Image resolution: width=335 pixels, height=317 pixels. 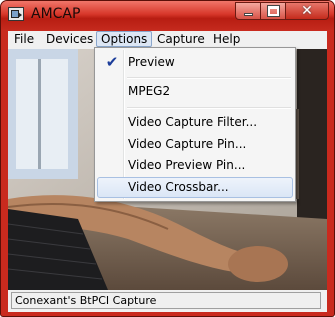 I want to click on maximize-button, so click(x=273, y=11).